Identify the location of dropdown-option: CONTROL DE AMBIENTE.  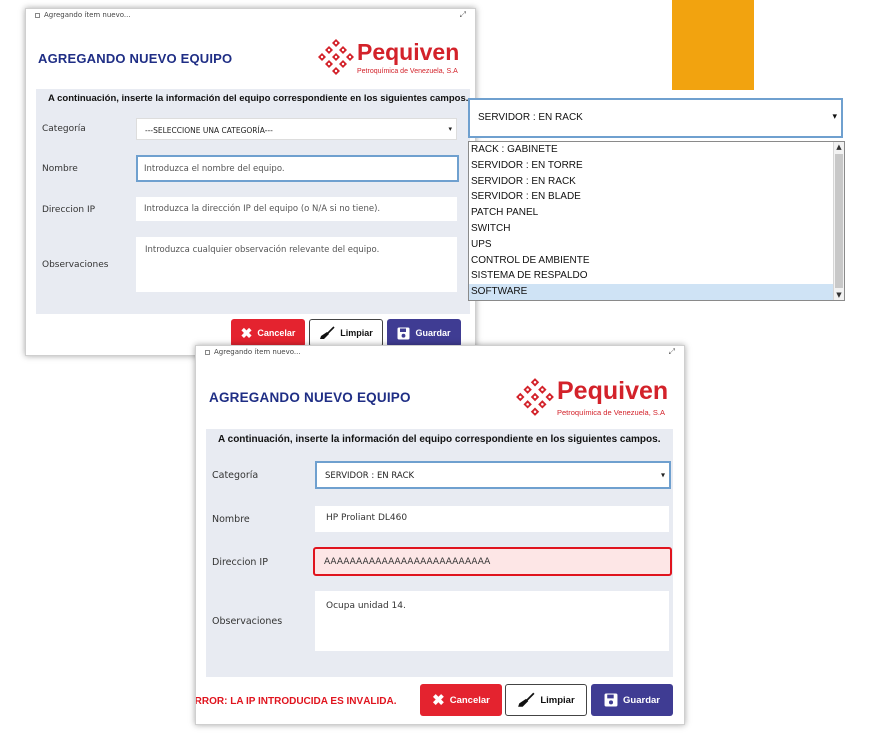
(651, 261).